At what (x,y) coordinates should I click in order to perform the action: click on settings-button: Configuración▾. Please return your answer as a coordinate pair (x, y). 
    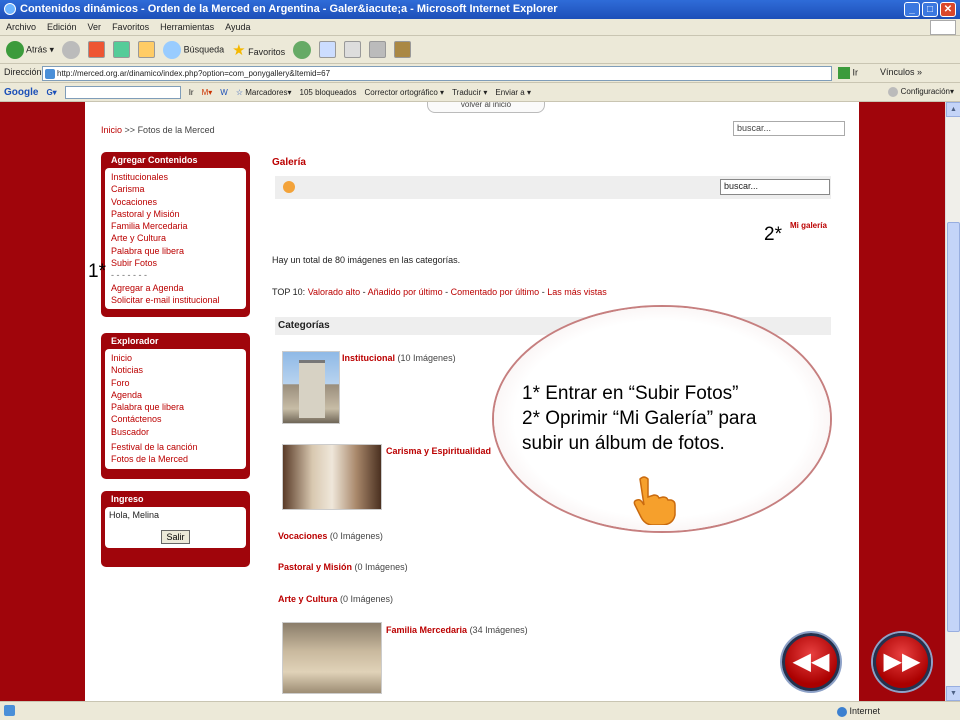
    Looking at the image, I should click on (924, 92).